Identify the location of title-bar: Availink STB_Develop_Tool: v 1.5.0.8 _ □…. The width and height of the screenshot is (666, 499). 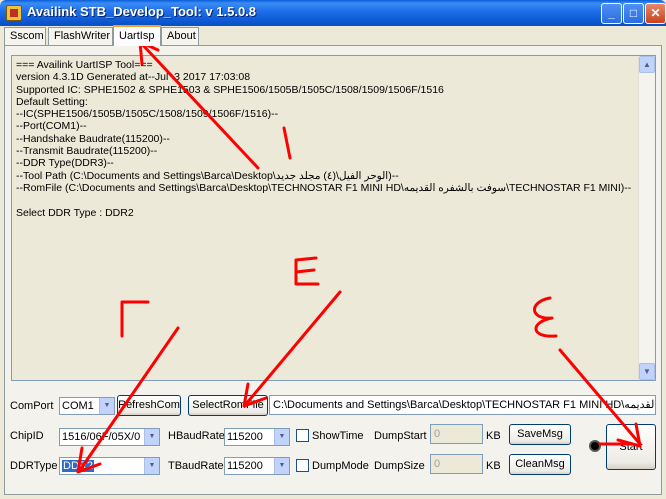
(333, 13).